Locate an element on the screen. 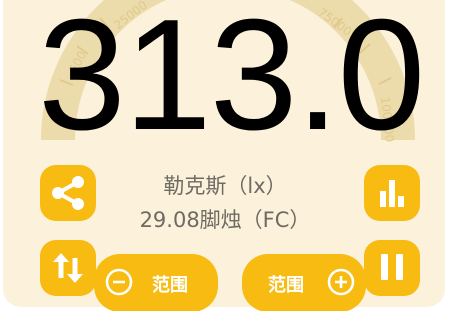 The width and height of the screenshot is (451, 311). bar-chart-icon is located at coordinates (392, 193).